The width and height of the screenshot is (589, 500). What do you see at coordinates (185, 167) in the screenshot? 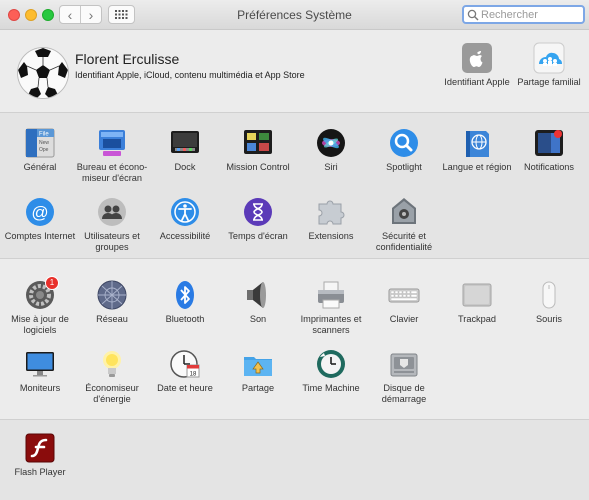
I see `pane-label: Dock` at bounding box center [185, 167].